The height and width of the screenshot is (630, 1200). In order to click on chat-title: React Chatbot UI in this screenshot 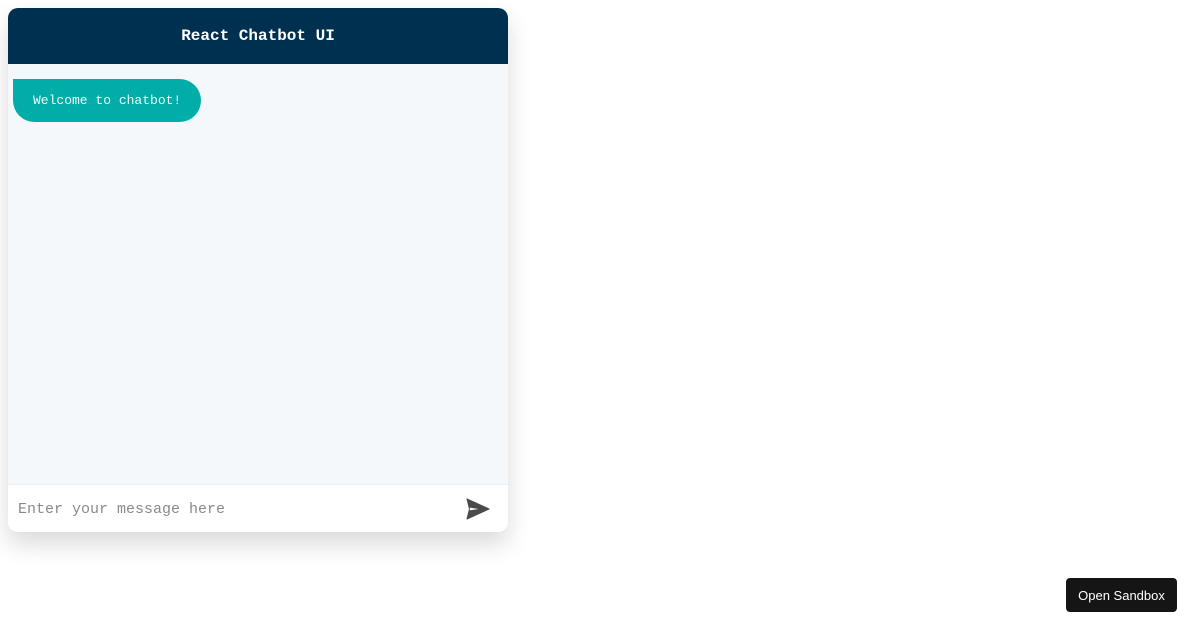, I will do `click(258, 36)`.